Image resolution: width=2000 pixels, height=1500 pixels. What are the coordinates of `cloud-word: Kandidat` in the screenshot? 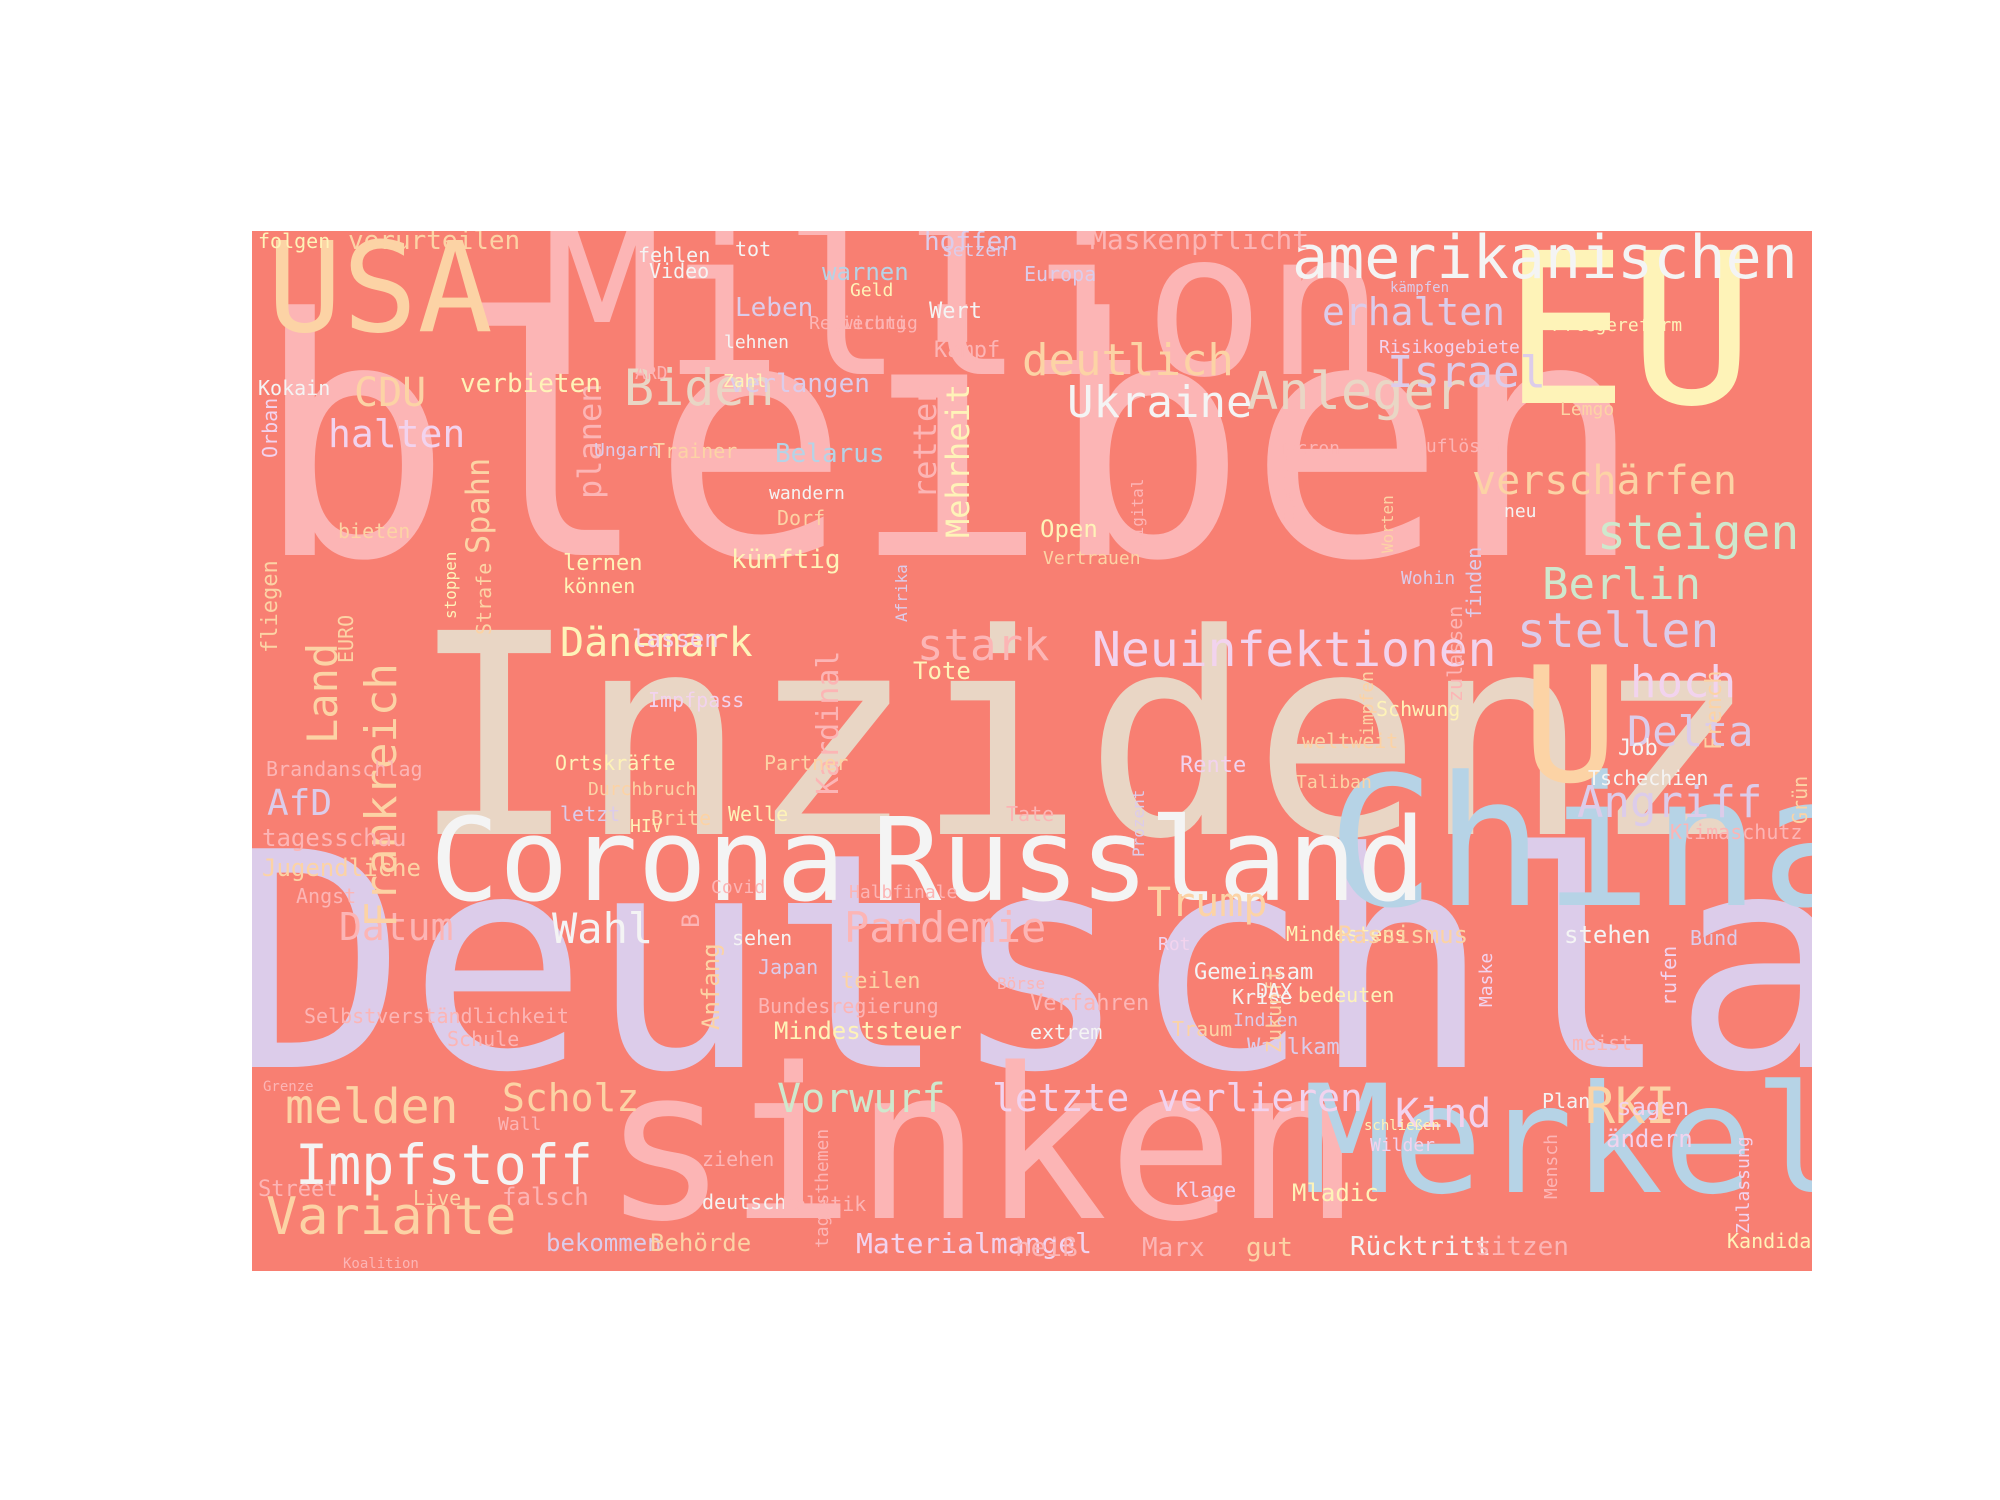 It's located at (1769, 1241).